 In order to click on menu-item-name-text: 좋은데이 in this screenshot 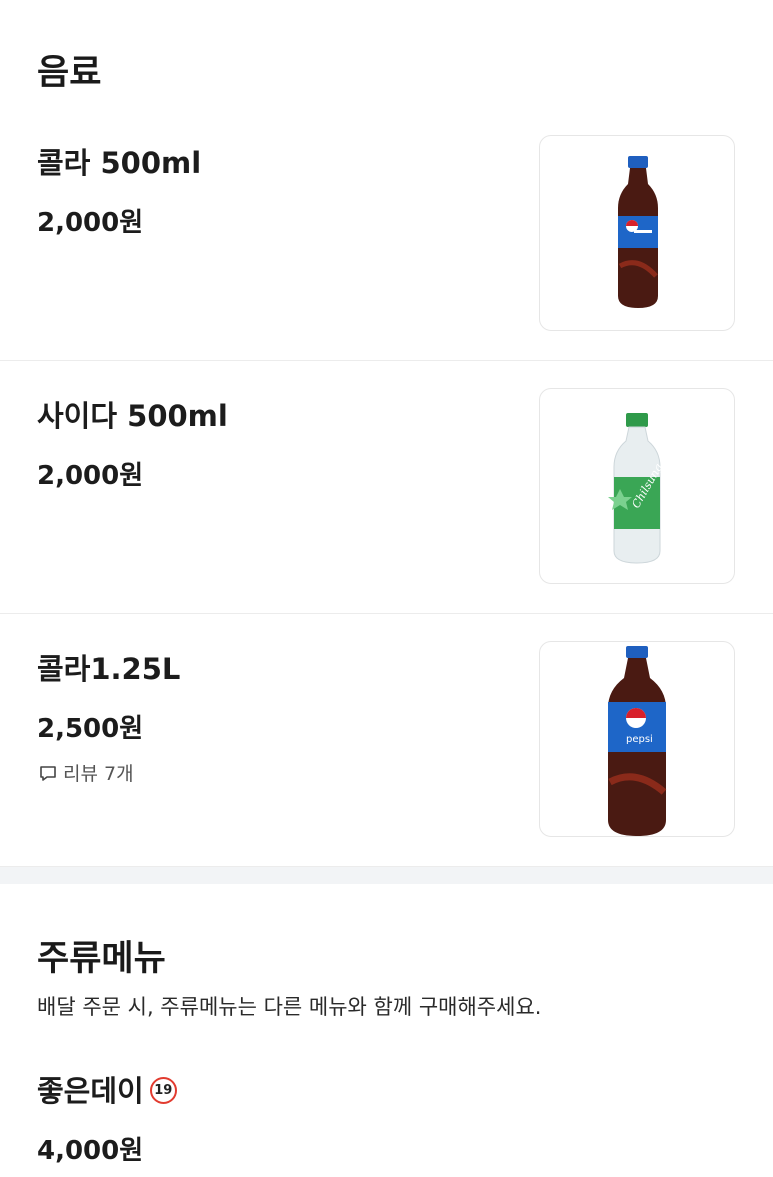, I will do `click(90, 1091)`.